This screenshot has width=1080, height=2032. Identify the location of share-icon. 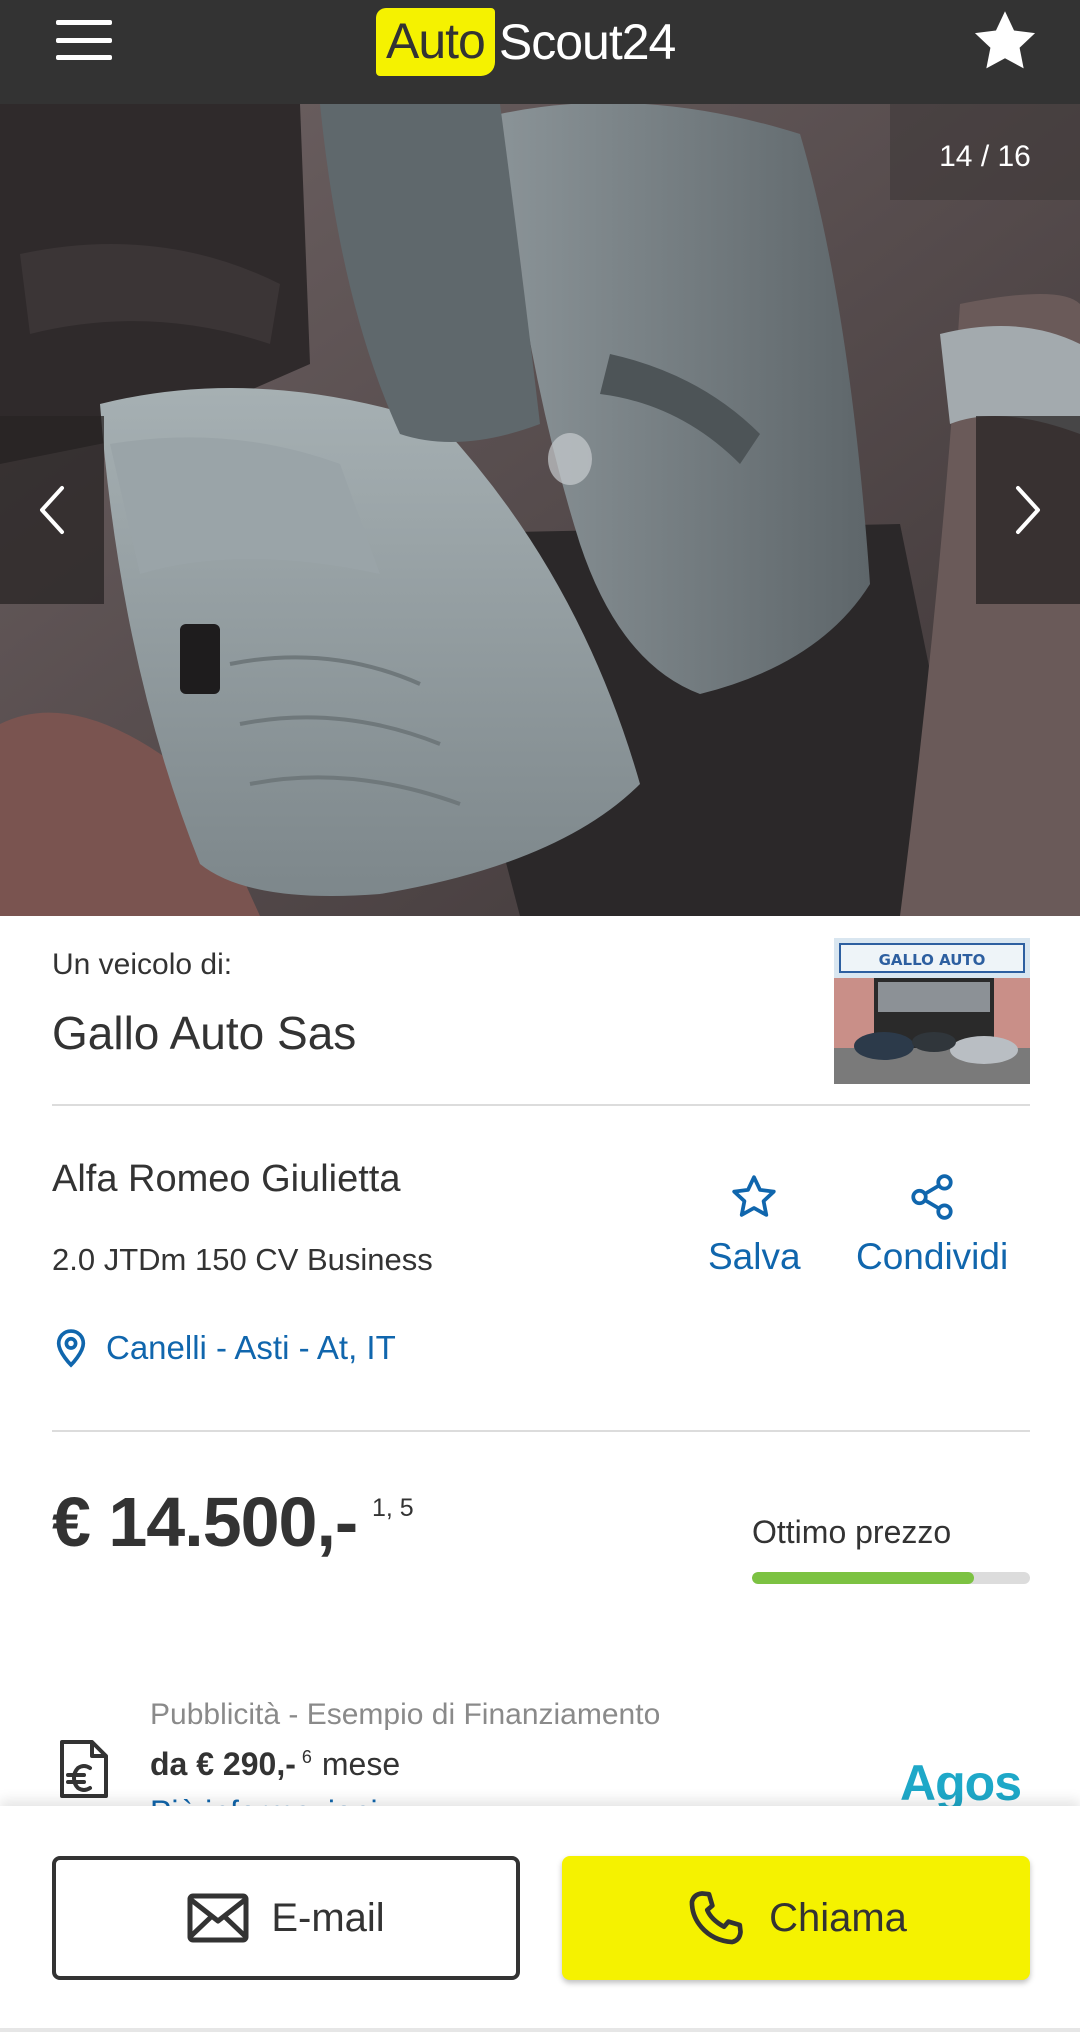
(932, 1197).